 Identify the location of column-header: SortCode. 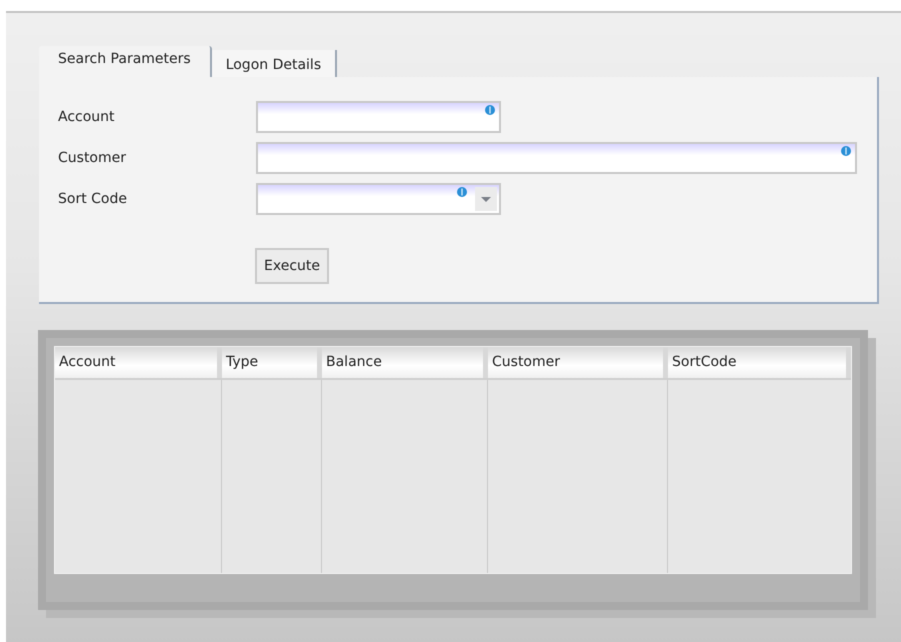
(702, 362).